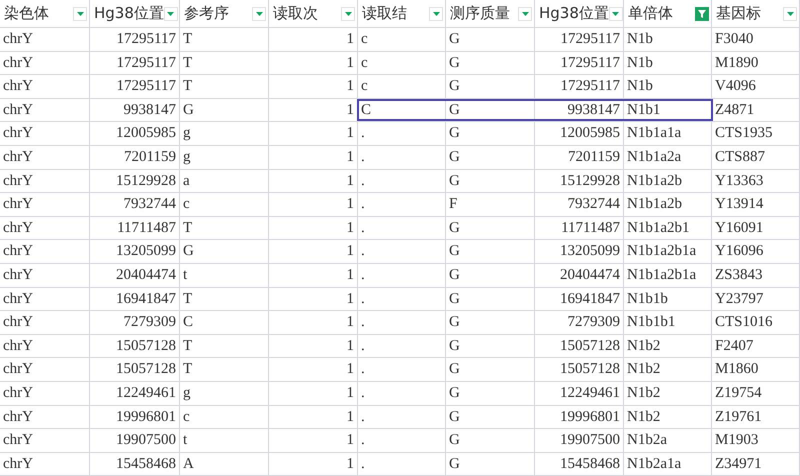 This screenshot has width=800, height=476. Describe the element at coordinates (206, 13) in the screenshot. I see `column-header: 参考序` at that location.